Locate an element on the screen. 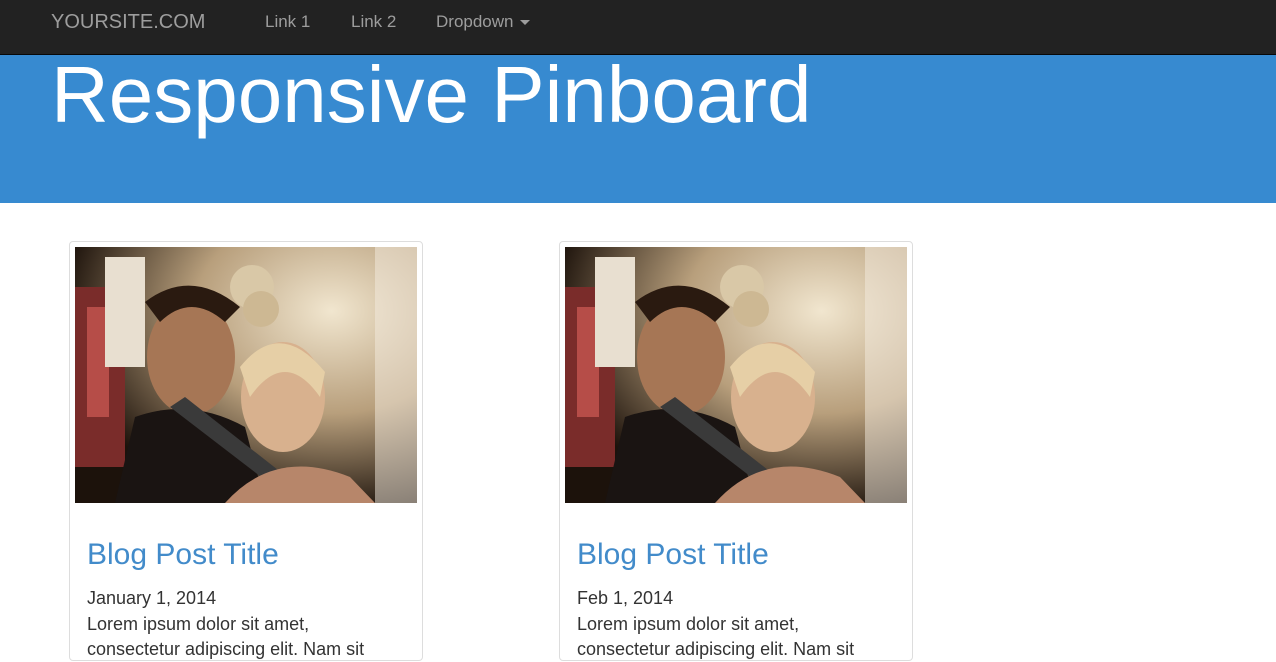 Image resolution: width=1276 pixels, height=662 pixels. post-date: January 1, 2014 is located at coordinates (152, 598).